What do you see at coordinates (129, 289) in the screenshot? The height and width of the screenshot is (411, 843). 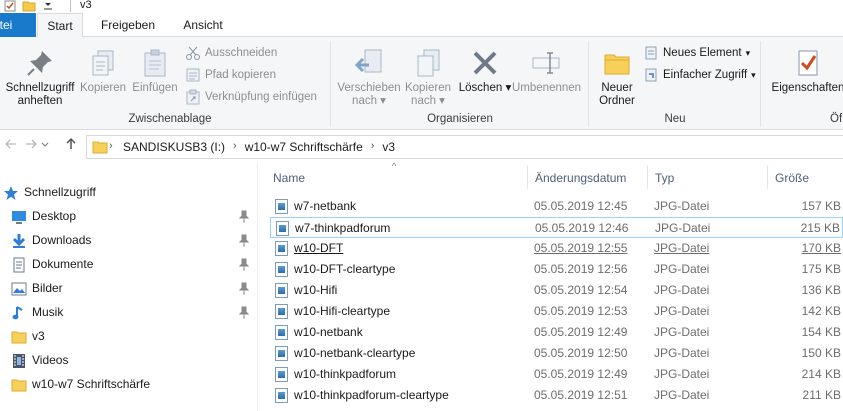 I see `nav-item-pictures: Bilder` at bounding box center [129, 289].